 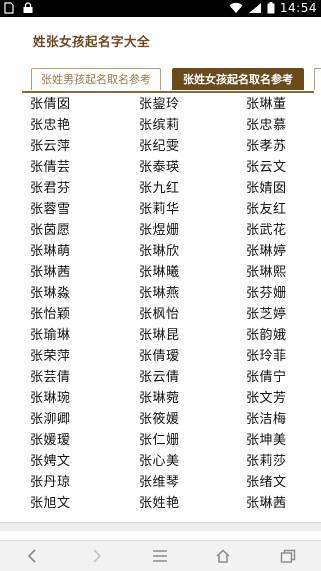 I want to click on tab-overflow, so click(x=317, y=79).